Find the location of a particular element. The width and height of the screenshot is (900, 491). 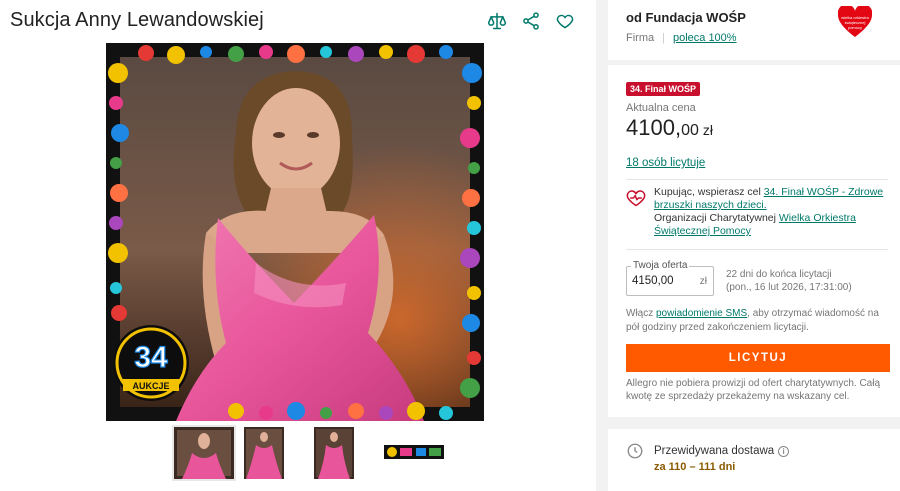

sms-text-1: Włącz is located at coordinates (641, 313).